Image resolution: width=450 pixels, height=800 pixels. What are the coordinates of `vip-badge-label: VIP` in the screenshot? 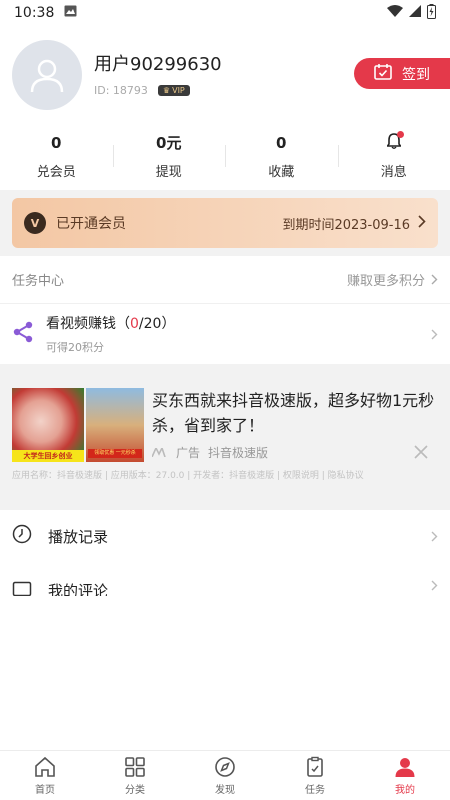 It's located at (178, 90).